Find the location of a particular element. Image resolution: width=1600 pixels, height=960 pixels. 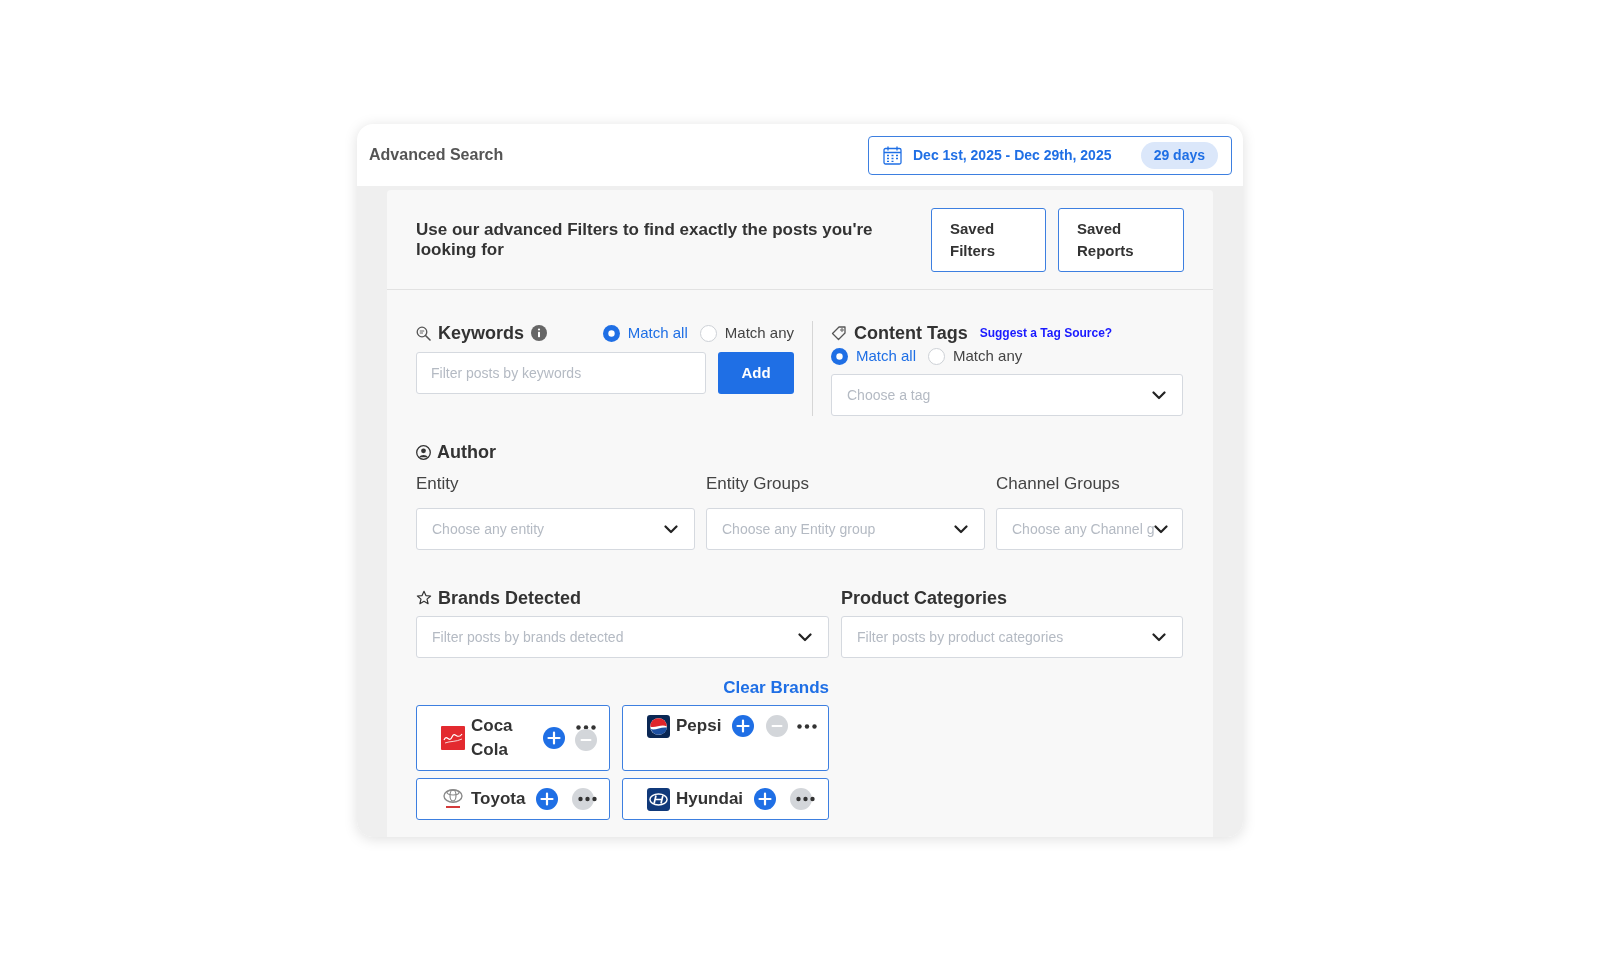

section-title: Brands Detected is located at coordinates (510, 598).